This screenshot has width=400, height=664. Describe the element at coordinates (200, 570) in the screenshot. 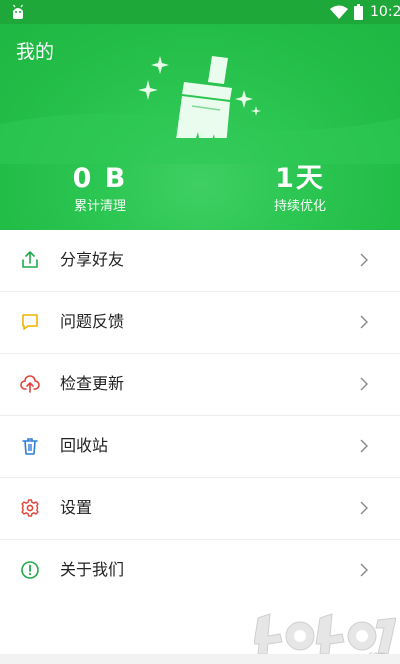

I see `menu-item-about: 关于我们` at that location.